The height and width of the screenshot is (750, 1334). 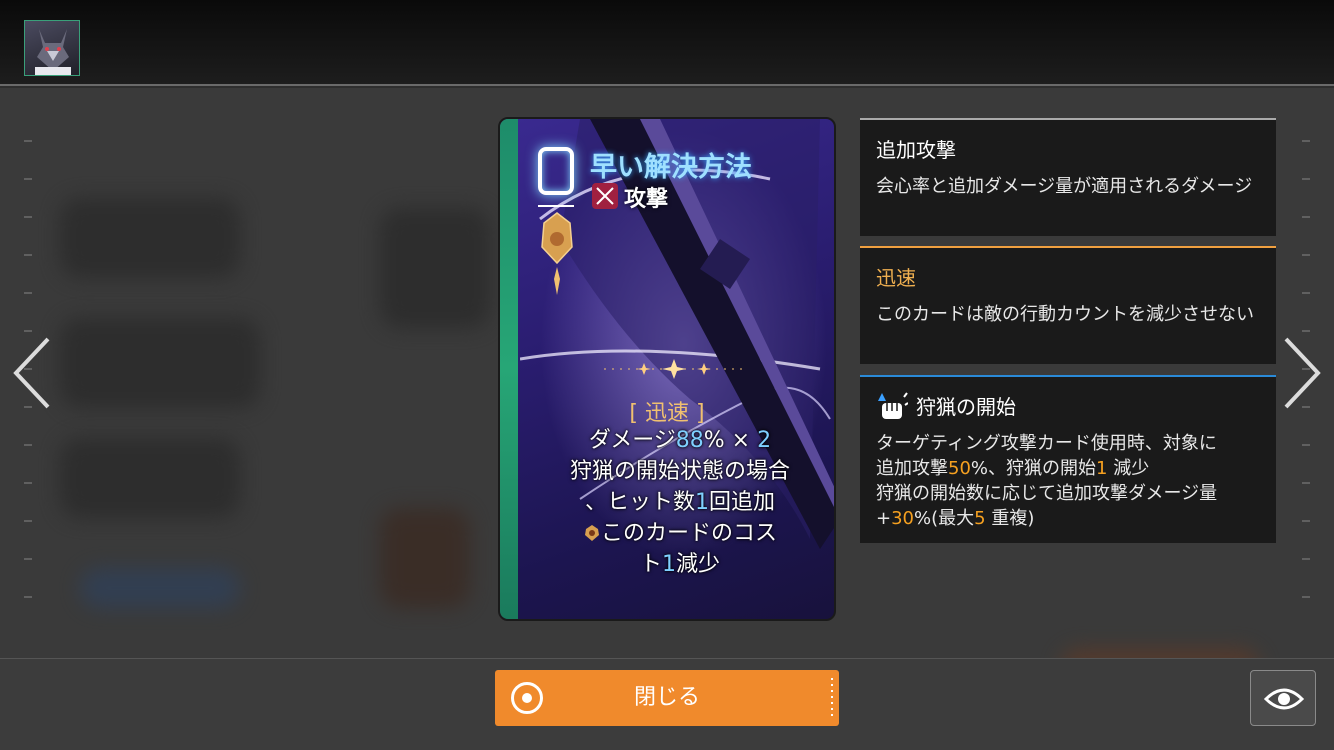 I want to click on panel-title: 追加攻撃, so click(x=916, y=150).